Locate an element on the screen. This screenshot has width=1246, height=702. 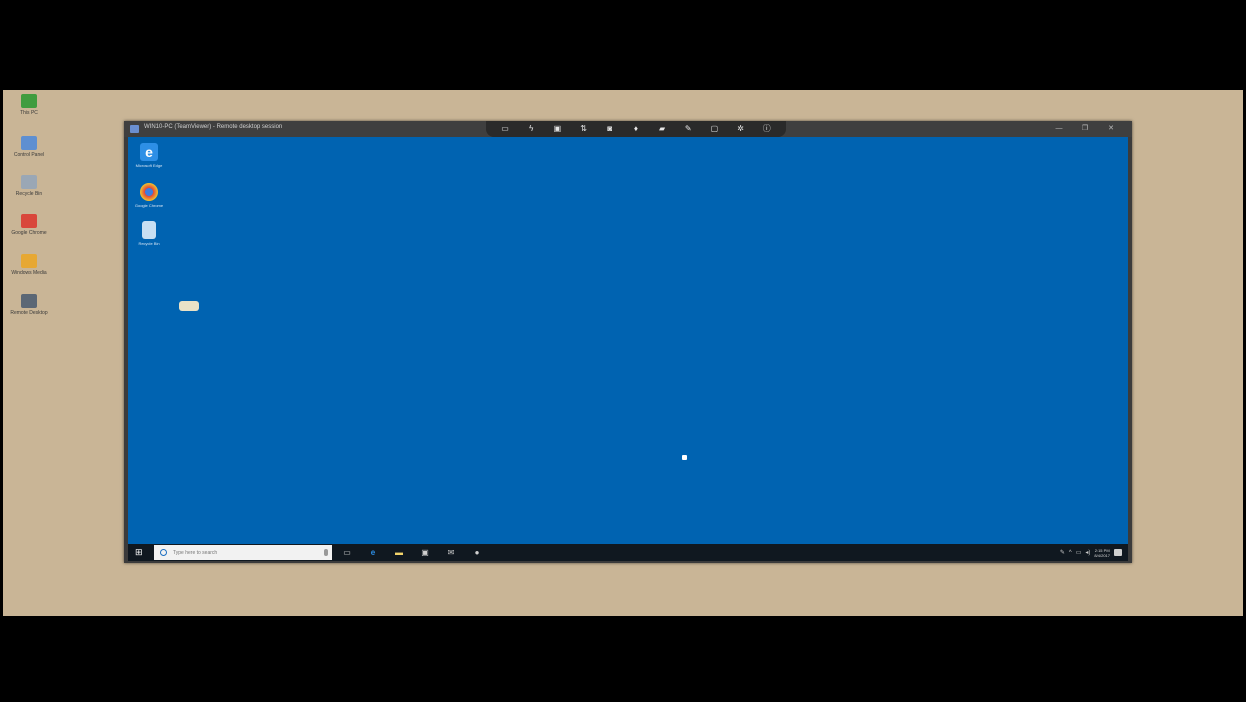
pen-icon: ✎ is located at coordinates (688, 129).